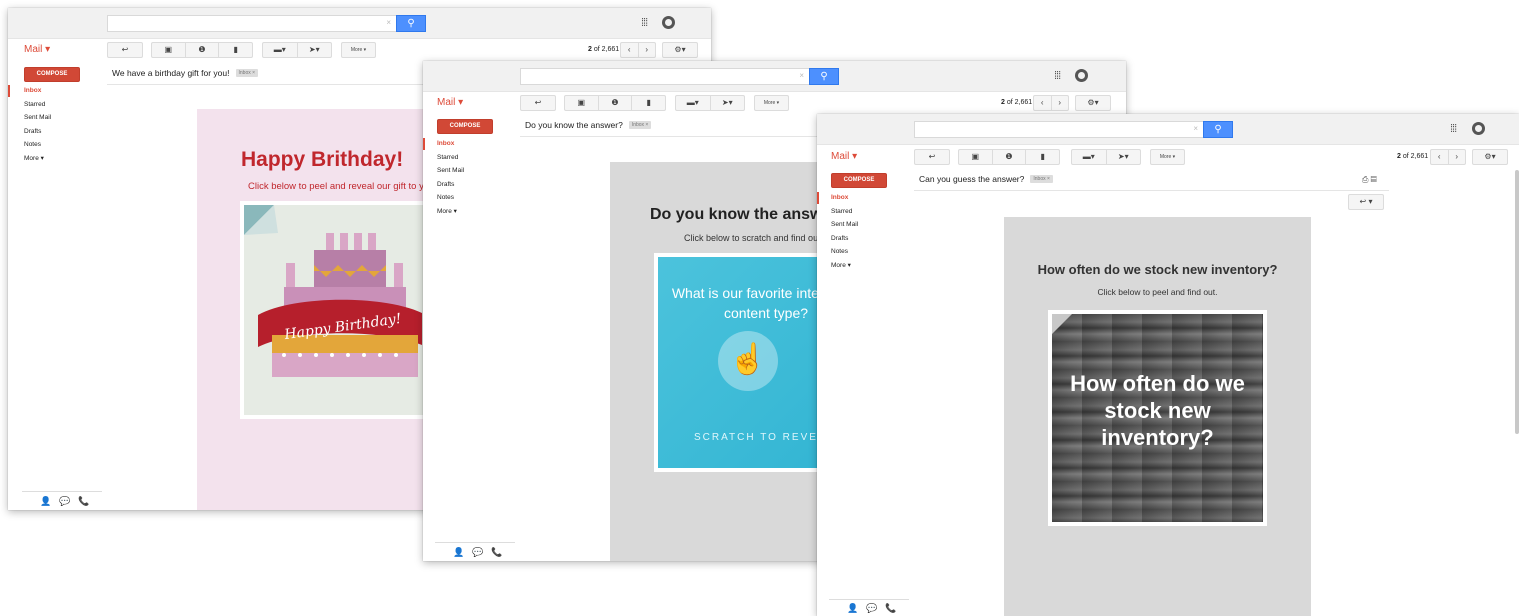 The height and width of the screenshot is (616, 1519). I want to click on reply-button: ↩ ▾, so click(1366, 202).